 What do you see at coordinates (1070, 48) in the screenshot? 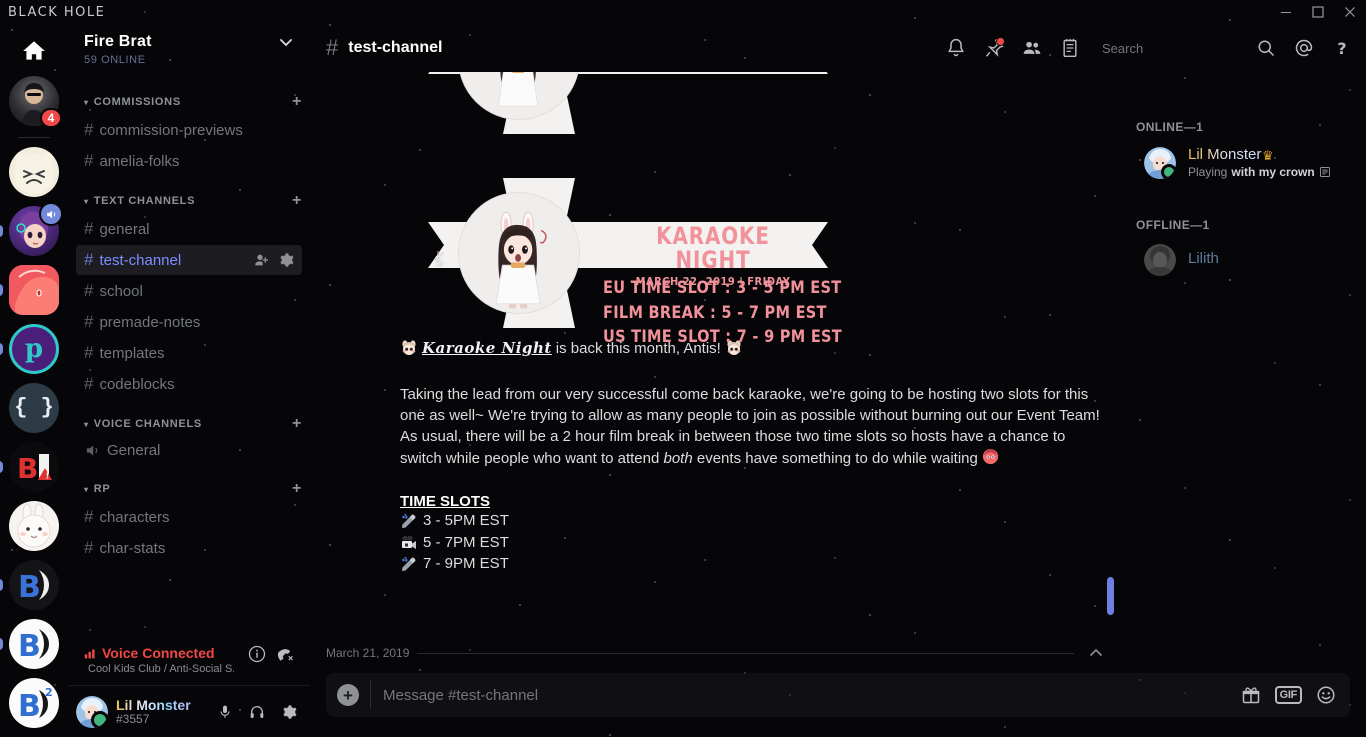
I see `notepad-button` at bounding box center [1070, 48].